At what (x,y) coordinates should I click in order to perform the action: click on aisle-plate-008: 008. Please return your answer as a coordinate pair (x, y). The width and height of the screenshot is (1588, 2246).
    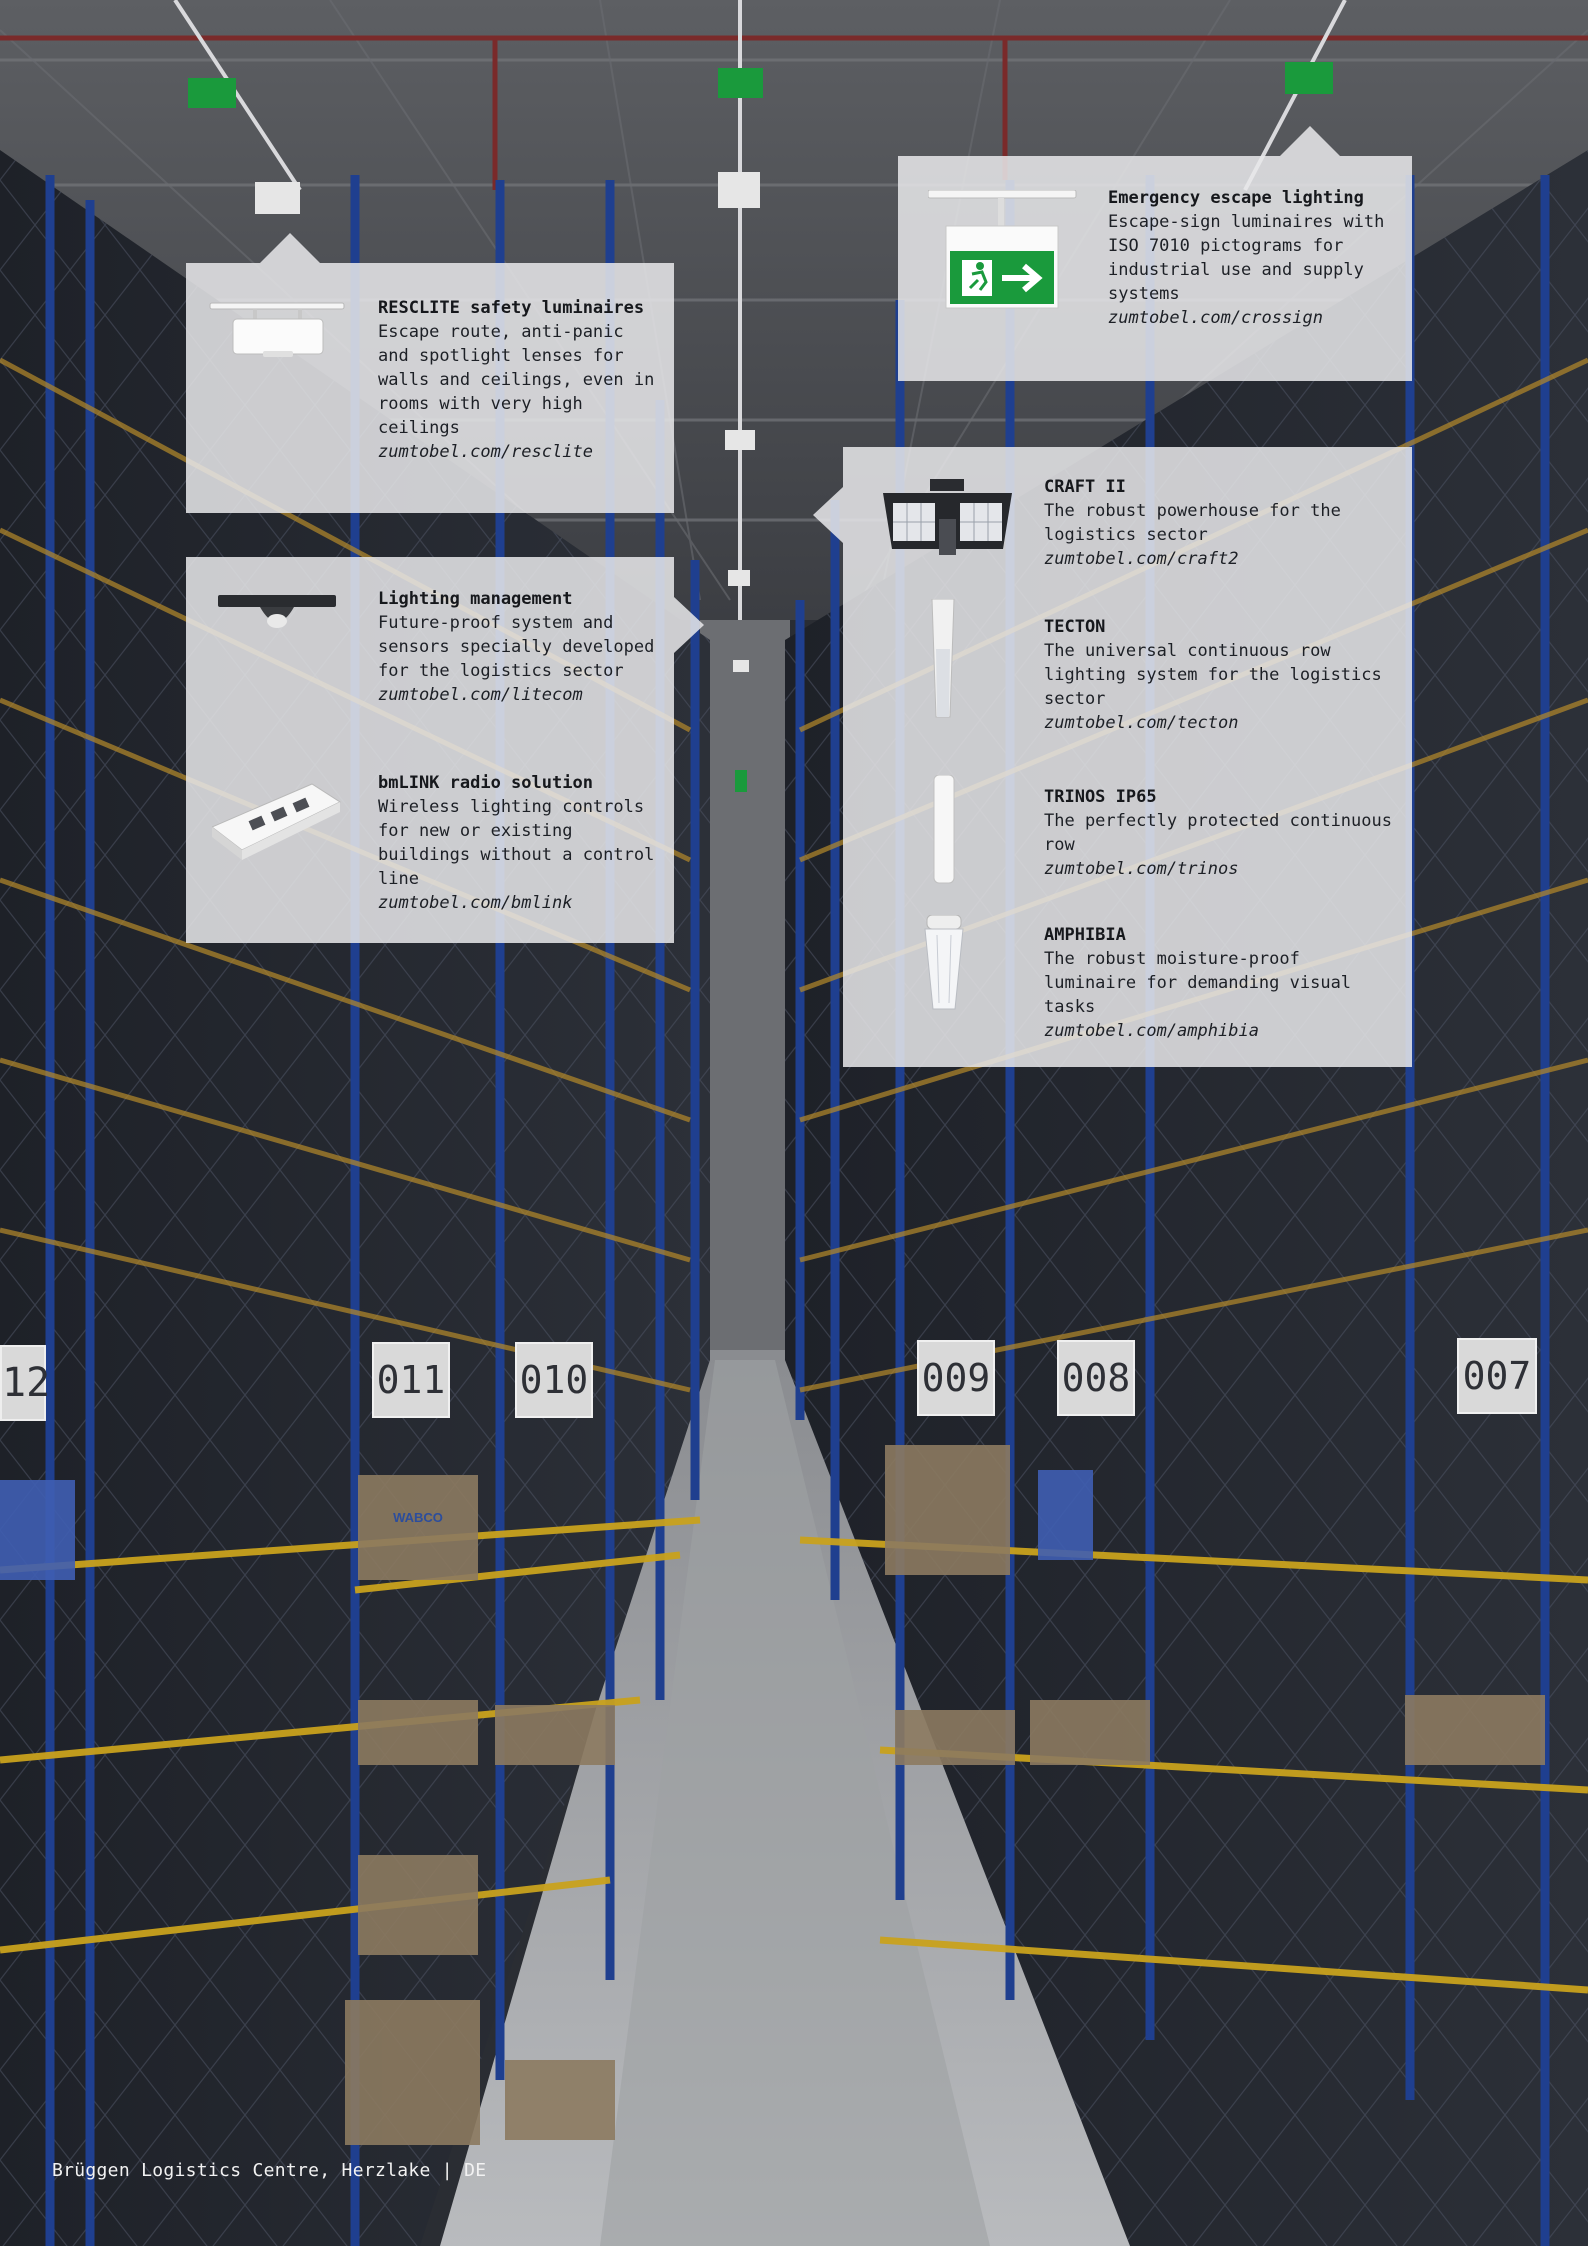
    Looking at the image, I should click on (1096, 1378).